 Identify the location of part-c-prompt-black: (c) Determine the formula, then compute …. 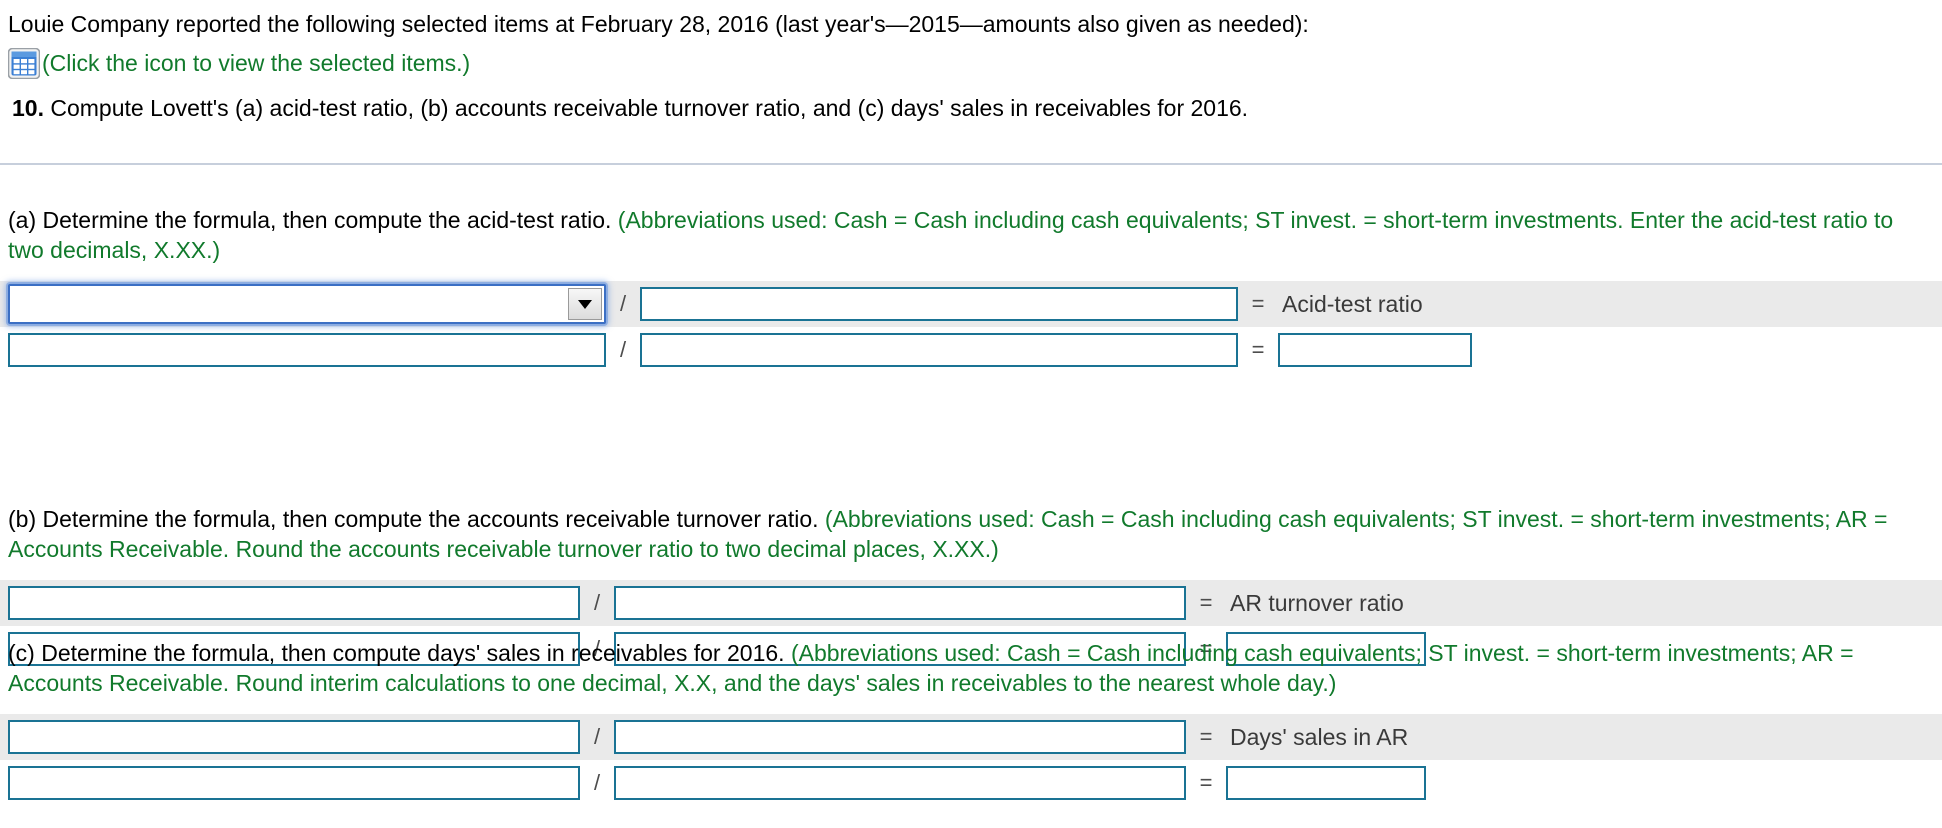
(396, 653).